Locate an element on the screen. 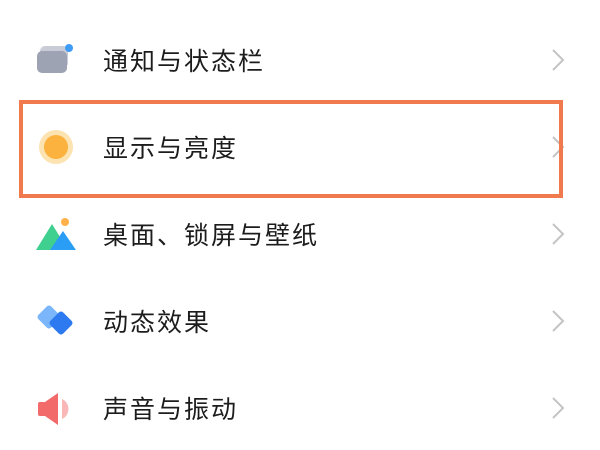 Image resolution: width=600 pixels, height=450 pixels. settings-item-label: 通知与状态栏 is located at coordinates (184, 61).